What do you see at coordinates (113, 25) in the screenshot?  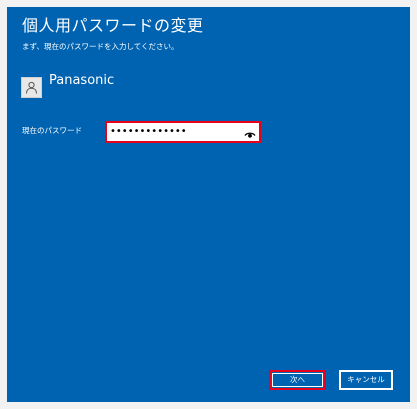 I see `dialog-title: 個人用パスワードの変更` at bounding box center [113, 25].